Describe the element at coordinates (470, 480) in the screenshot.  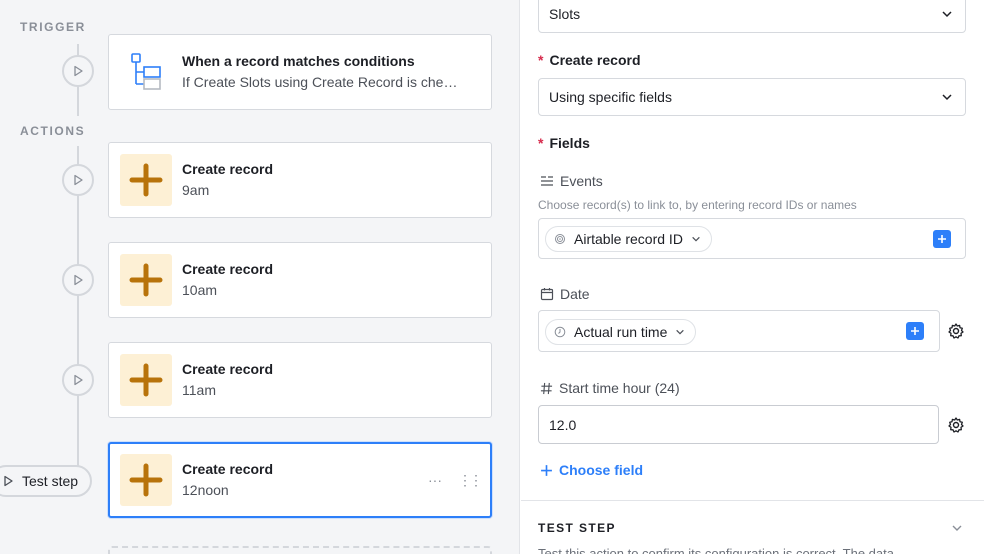
I see `drag-handle-icon: ⋮⋮` at that location.